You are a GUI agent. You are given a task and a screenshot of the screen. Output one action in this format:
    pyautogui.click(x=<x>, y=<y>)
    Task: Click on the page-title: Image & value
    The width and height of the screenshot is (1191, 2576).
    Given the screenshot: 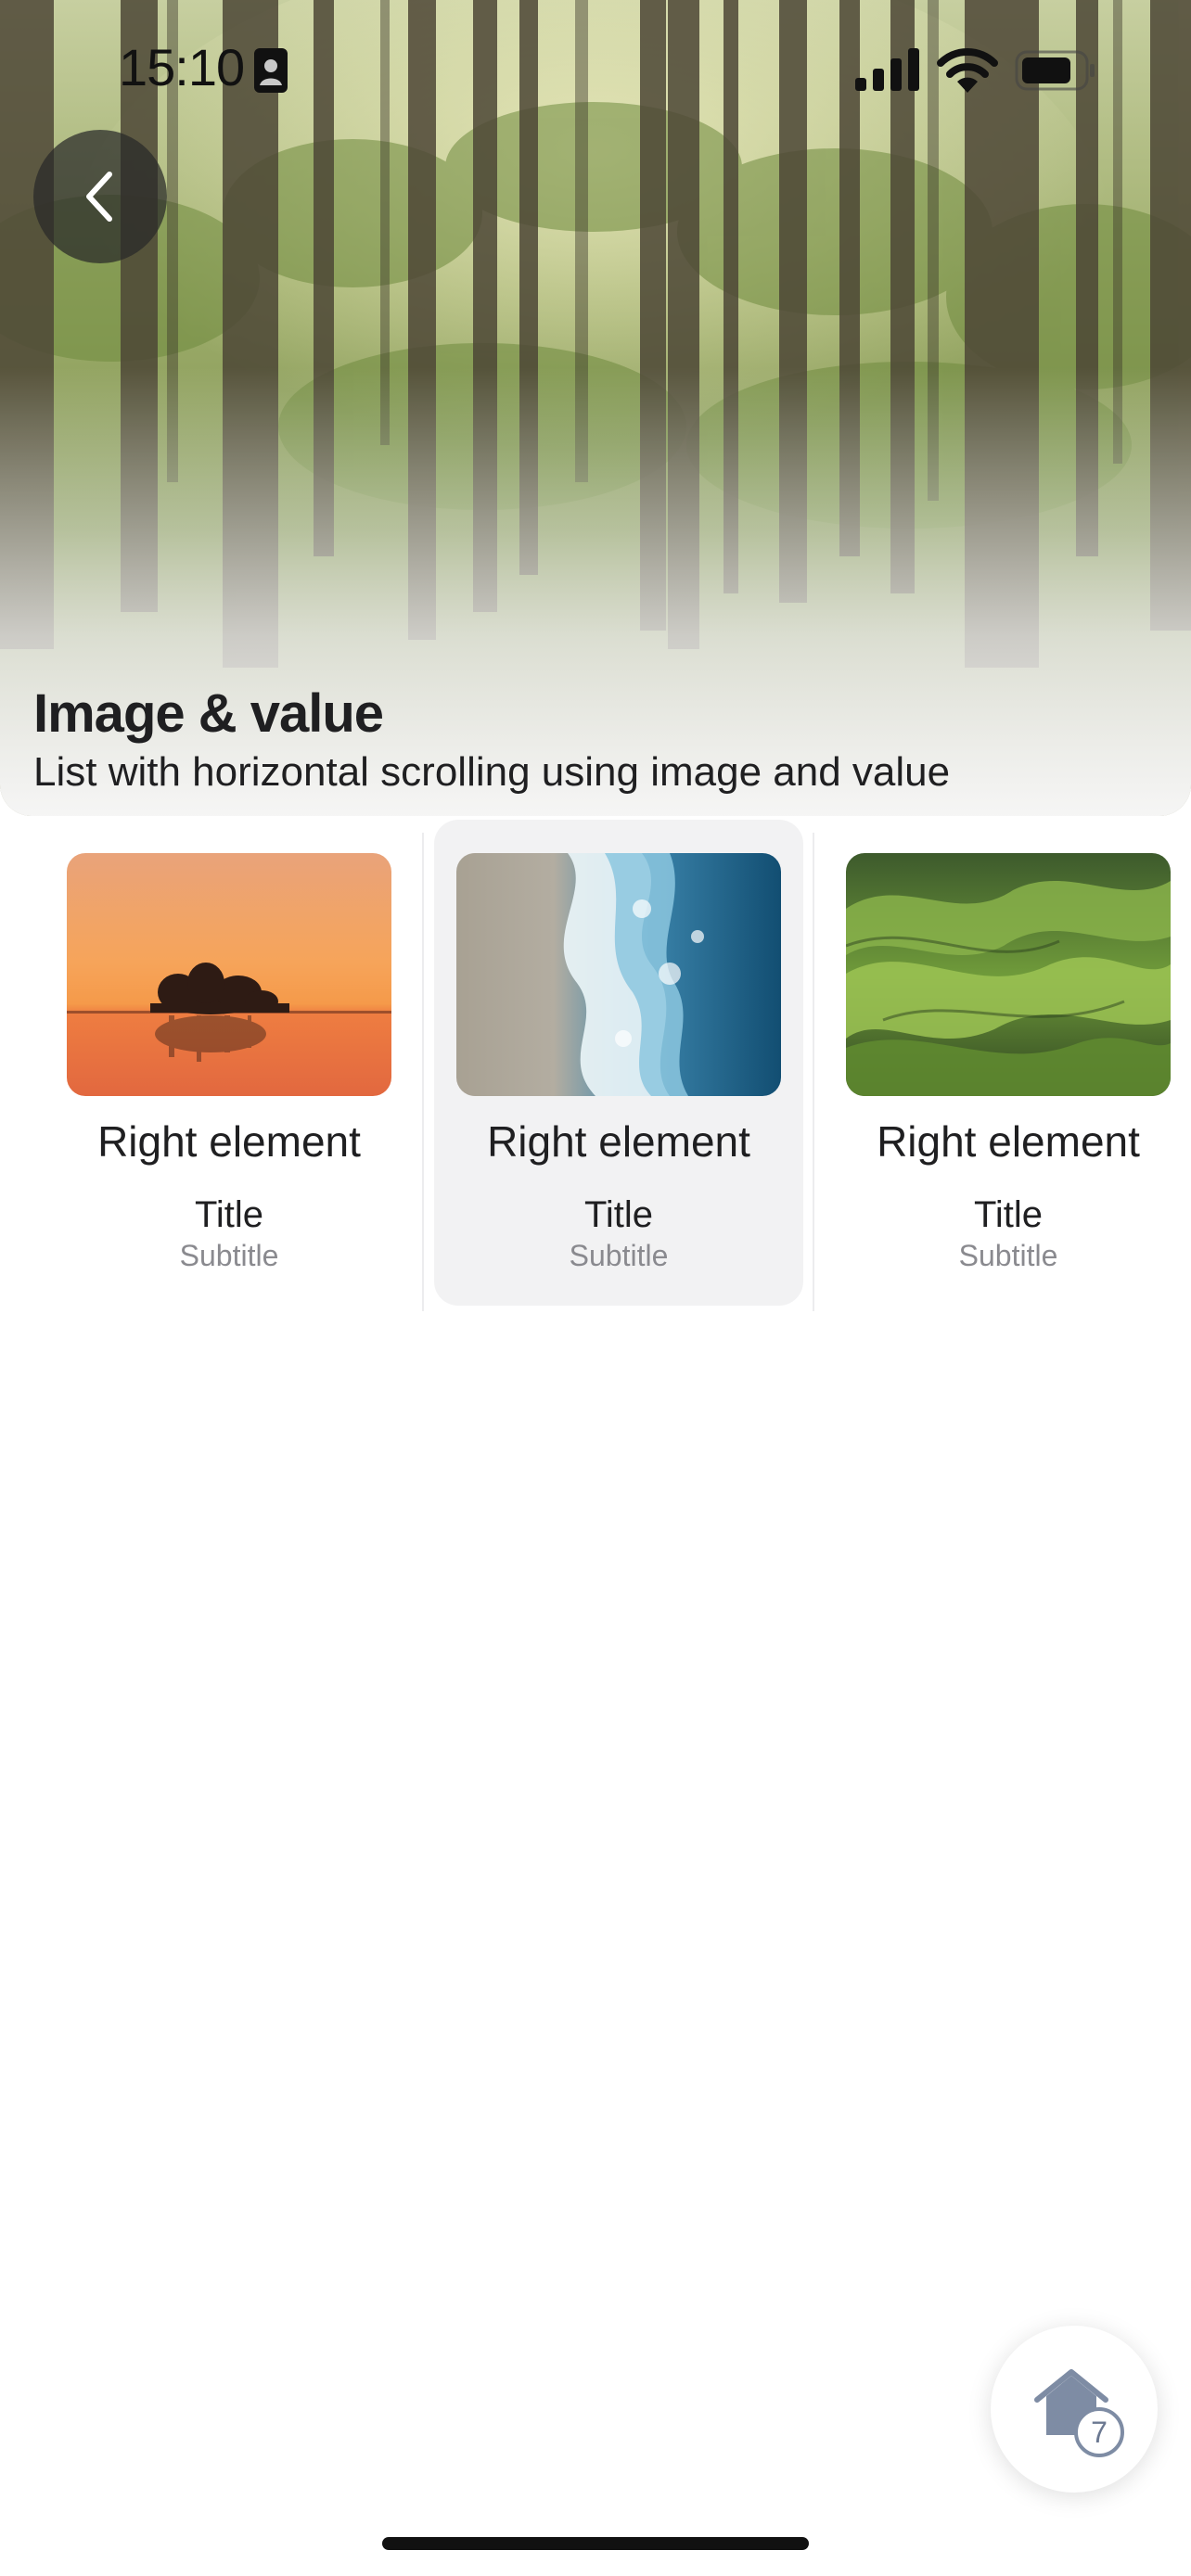 What is the action you would take?
    pyautogui.click(x=209, y=713)
    